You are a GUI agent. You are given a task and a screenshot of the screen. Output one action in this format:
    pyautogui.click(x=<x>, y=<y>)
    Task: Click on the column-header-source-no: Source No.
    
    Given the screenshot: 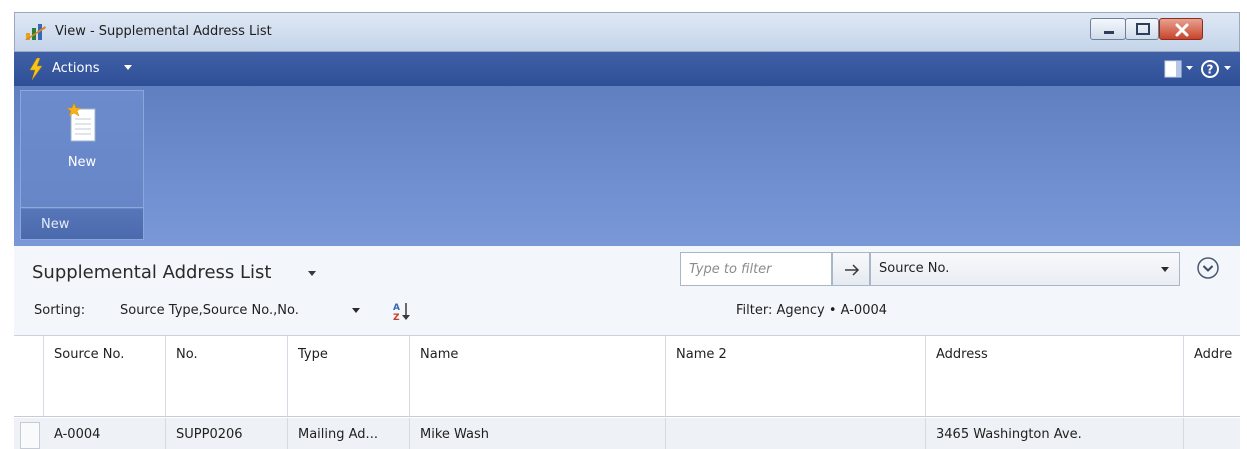 What is the action you would take?
    pyautogui.click(x=105, y=376)
    